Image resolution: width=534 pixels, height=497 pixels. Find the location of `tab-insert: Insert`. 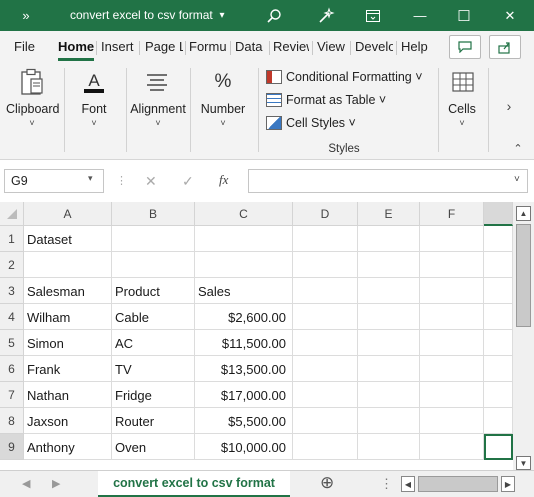

tab-insert: Insert is located at coordinates (119, 46).